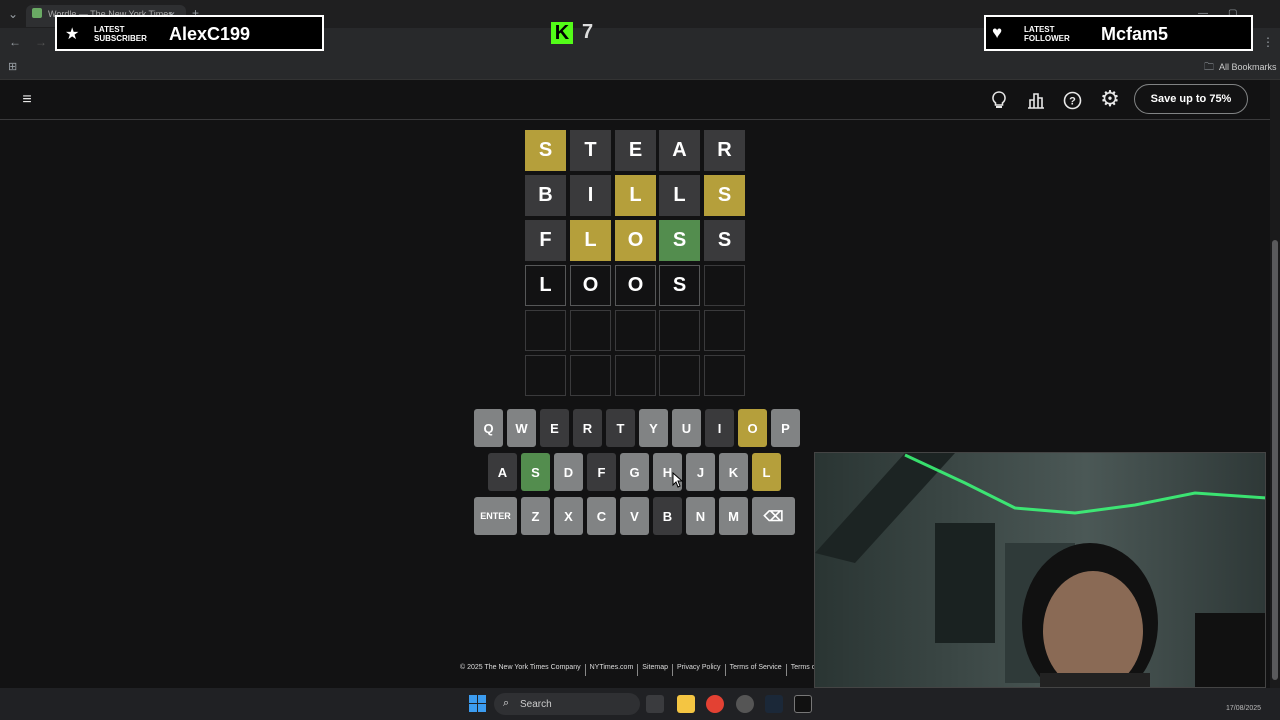  Describe the element at coordinates (773, 516) in the screenshot. I see `backspace-key: ⌫` at that location.